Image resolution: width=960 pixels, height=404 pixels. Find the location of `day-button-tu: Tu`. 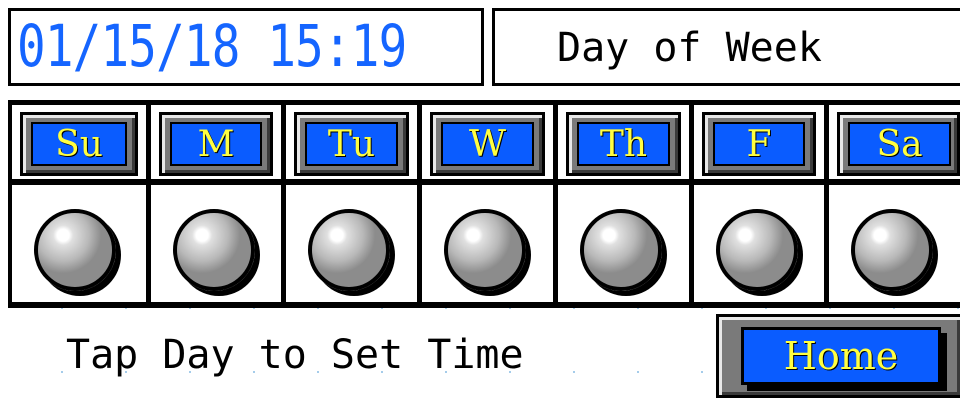

day-button-tu: Tu is located at coordinates (351, 144).